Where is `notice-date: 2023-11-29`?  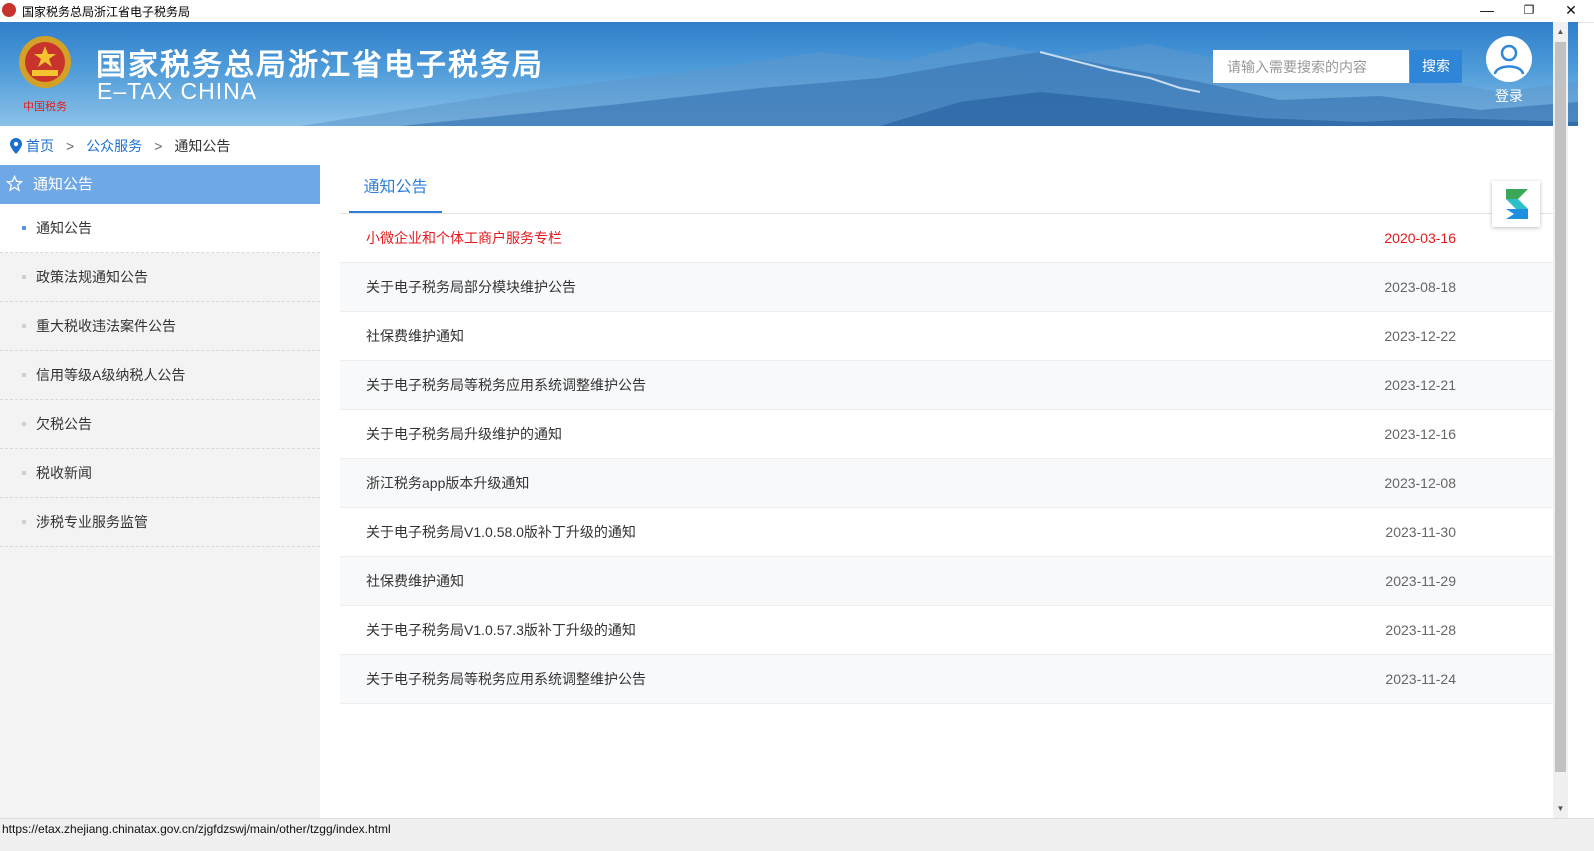
notice-date: 2023-11-29 is located at coordinates (1420, 581).